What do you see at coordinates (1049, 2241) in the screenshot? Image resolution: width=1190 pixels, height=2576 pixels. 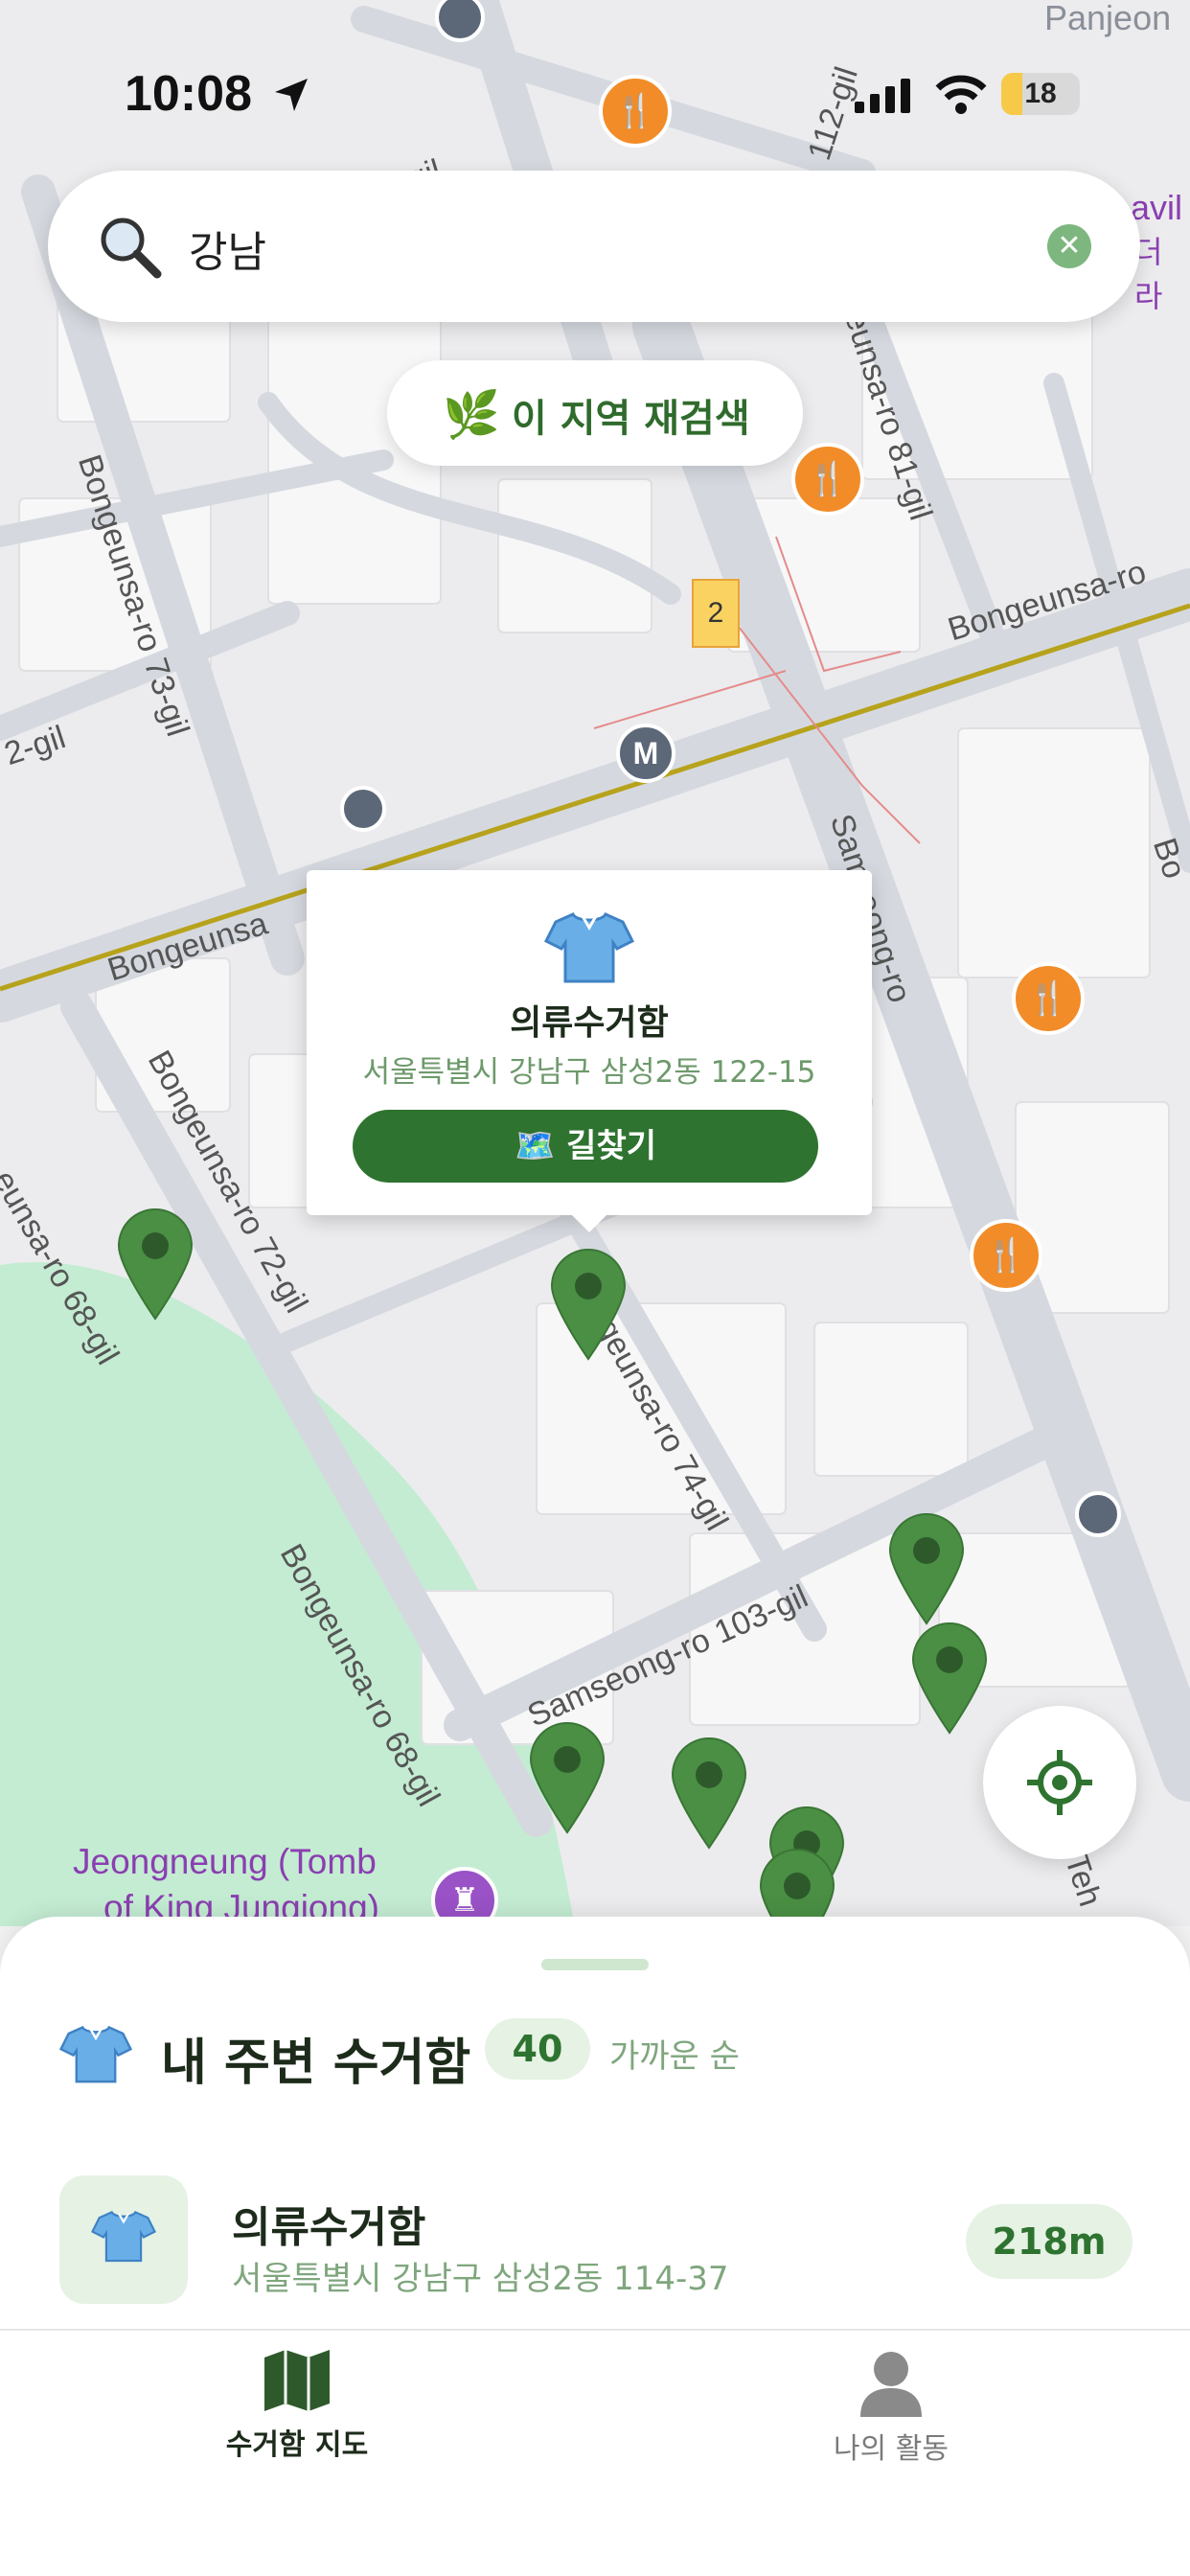 I see `item-distance-badge: 218m` at bounding box center [1049, 2241].